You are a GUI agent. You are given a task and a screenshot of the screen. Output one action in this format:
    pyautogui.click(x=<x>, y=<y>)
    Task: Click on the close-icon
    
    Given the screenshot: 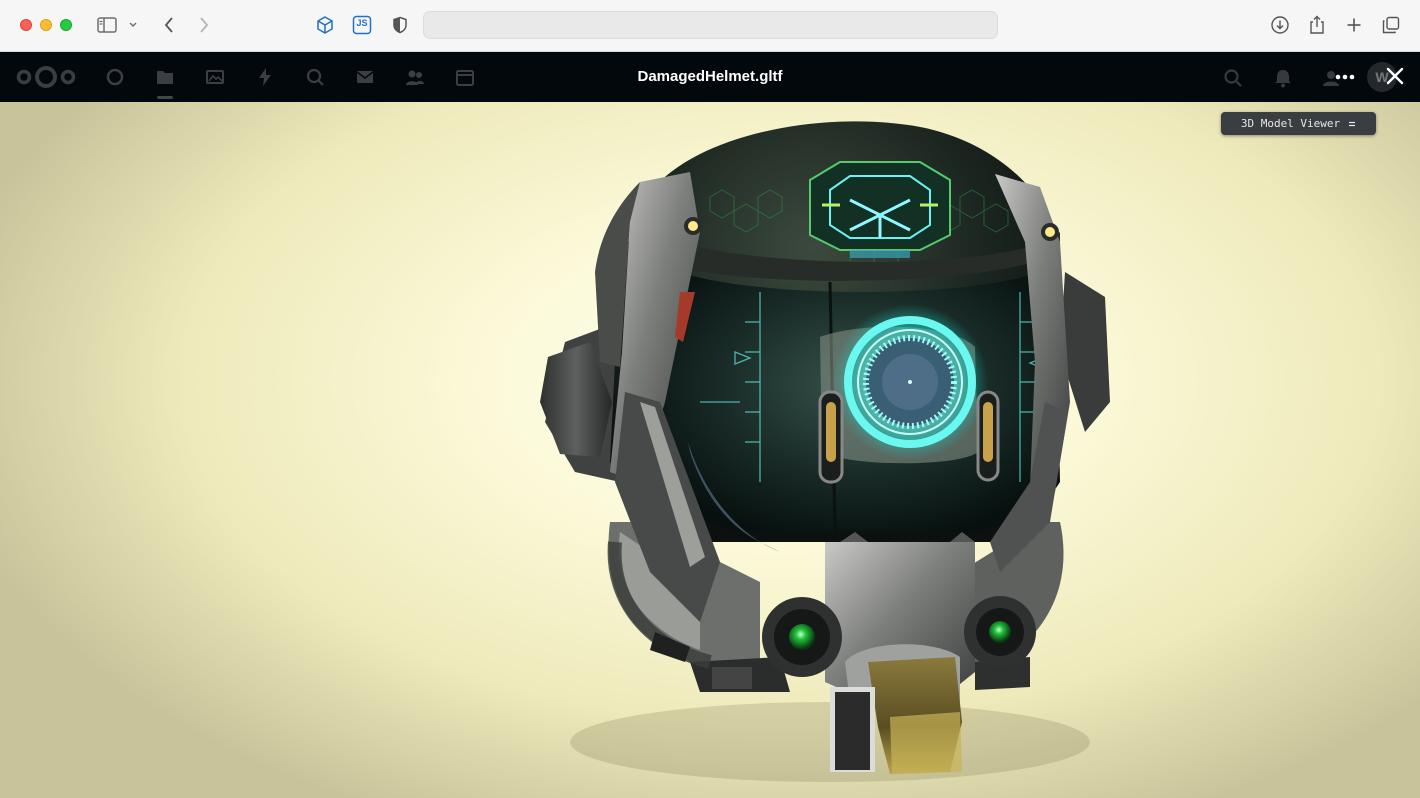 What is the action you would take?
    pyautogui.click(x=1395, y=76)
    